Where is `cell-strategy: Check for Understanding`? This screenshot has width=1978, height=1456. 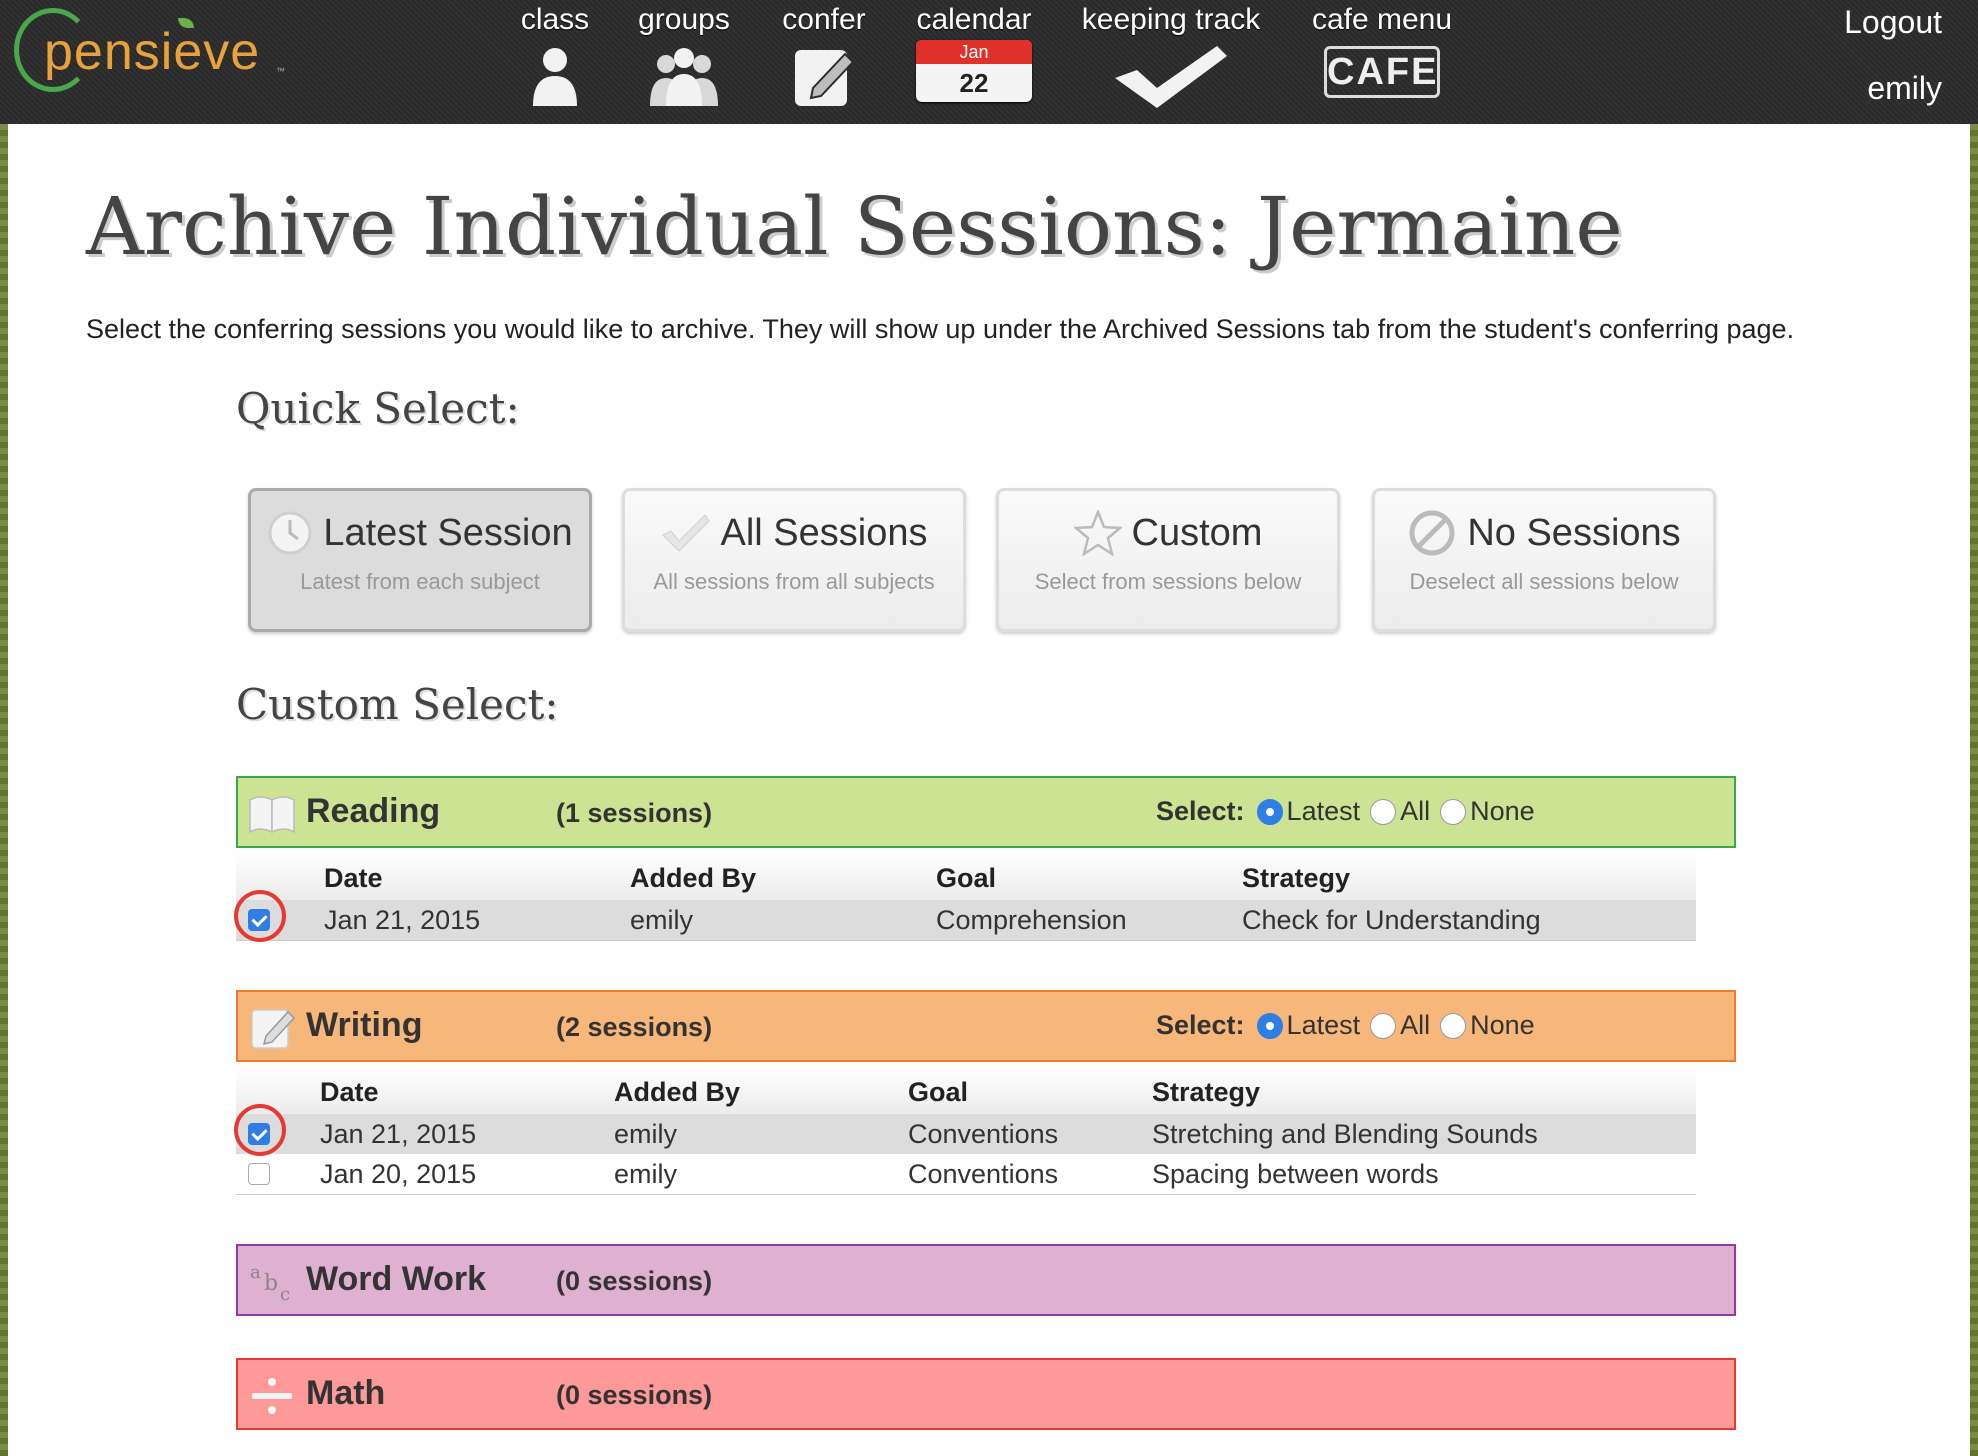 cell-strategy: Check for Understanding is located at coordinates (1391, 920).